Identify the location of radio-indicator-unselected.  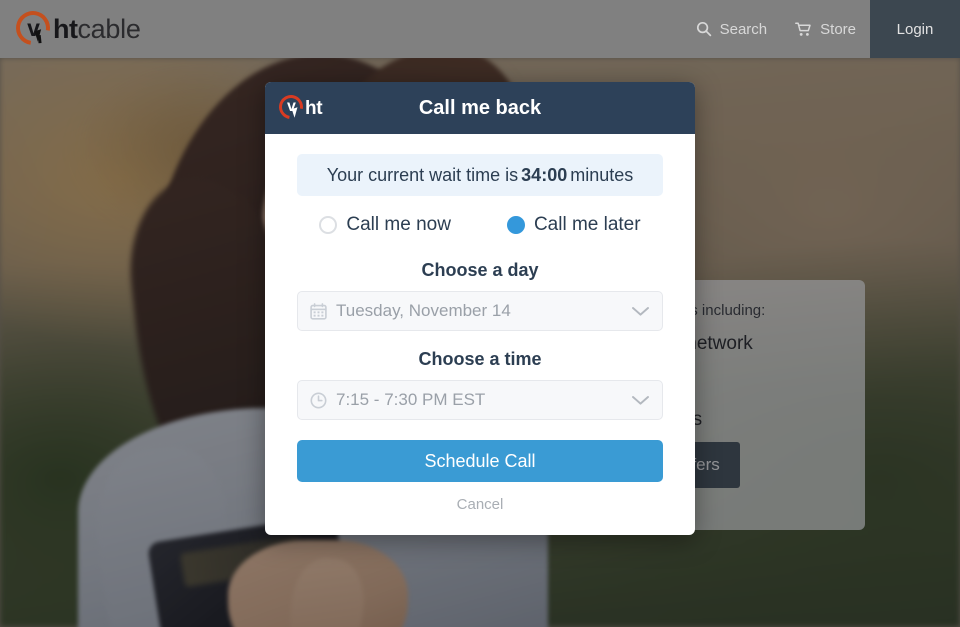
(328, 225).